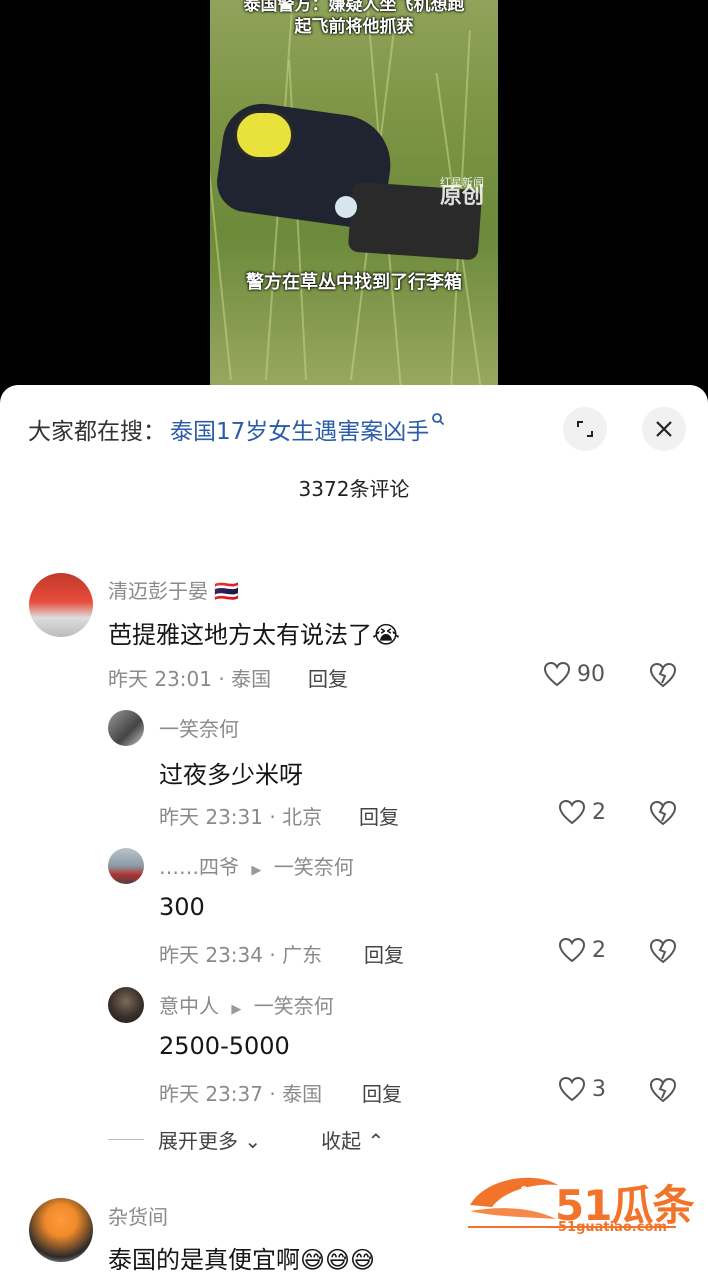  What do you see at coordinates (126, 1139) in the screenshot?
I see `divider` at bounding box center [126, 1139].